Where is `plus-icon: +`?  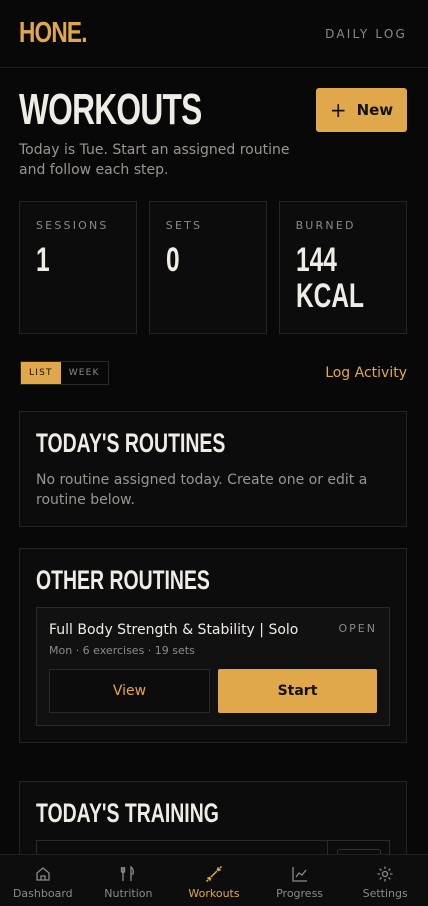 plus-icon: + is located at coordinates (338, 110).